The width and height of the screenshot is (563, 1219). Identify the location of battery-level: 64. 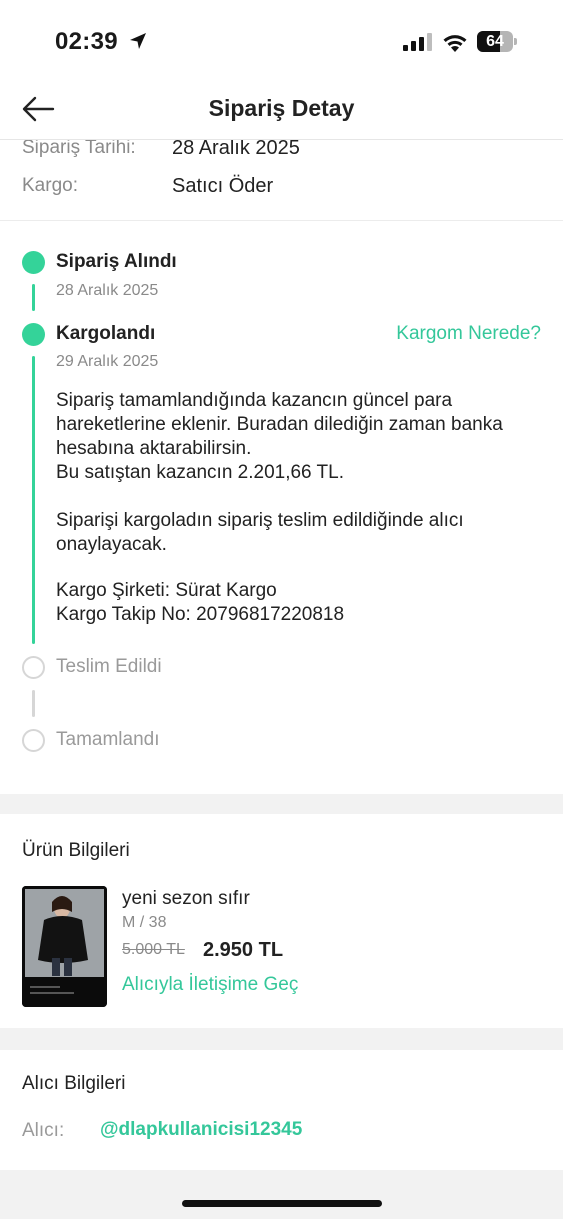
(495, 41).